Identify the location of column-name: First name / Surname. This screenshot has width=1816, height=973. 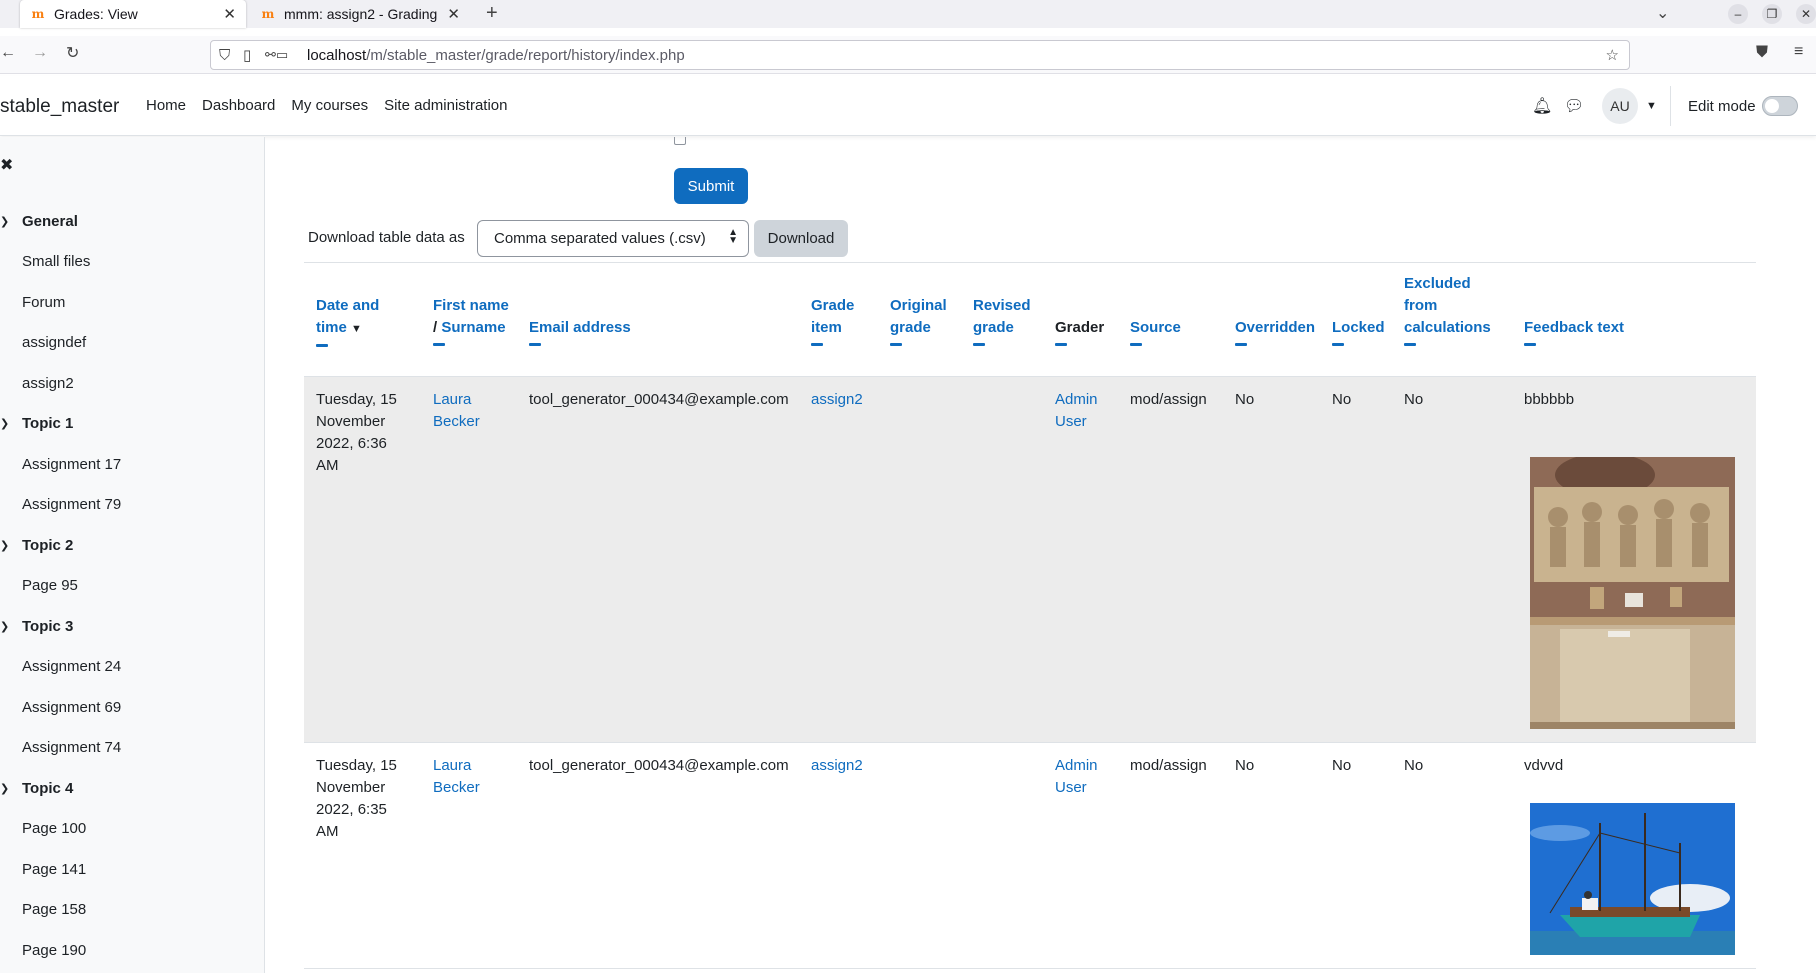
(478, 320).